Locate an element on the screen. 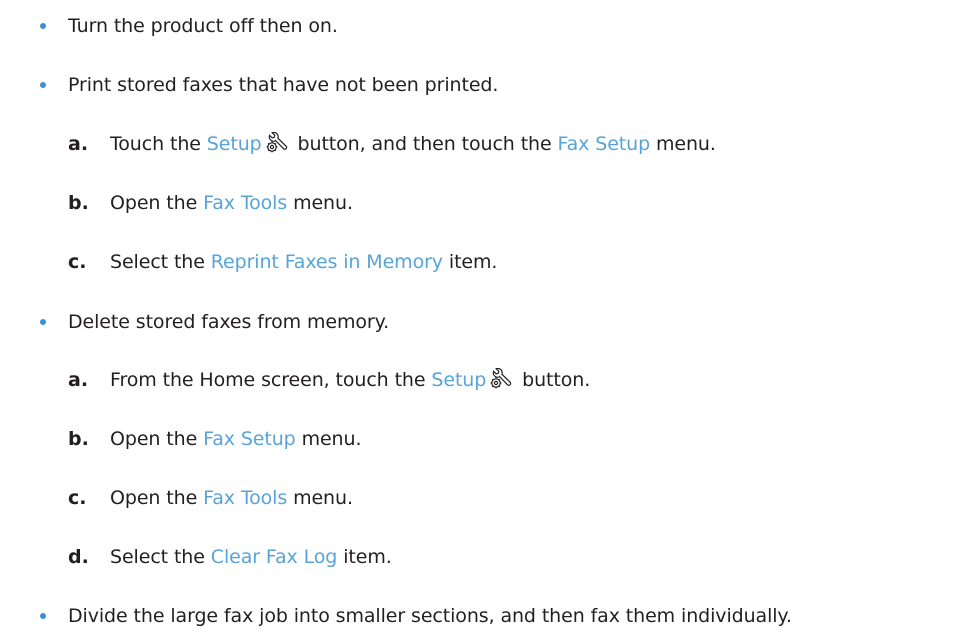 The image size is (954, 635). substep-text: Select the Reprint Faxes in Memory item. is located at coordinates (304, 262).